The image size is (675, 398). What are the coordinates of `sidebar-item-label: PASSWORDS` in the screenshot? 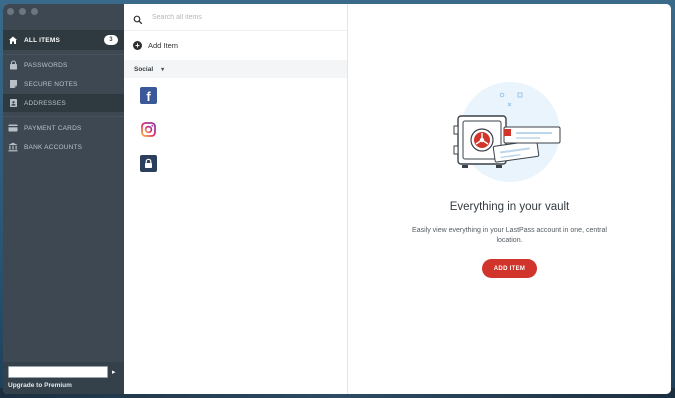 It's located at (46, 65).